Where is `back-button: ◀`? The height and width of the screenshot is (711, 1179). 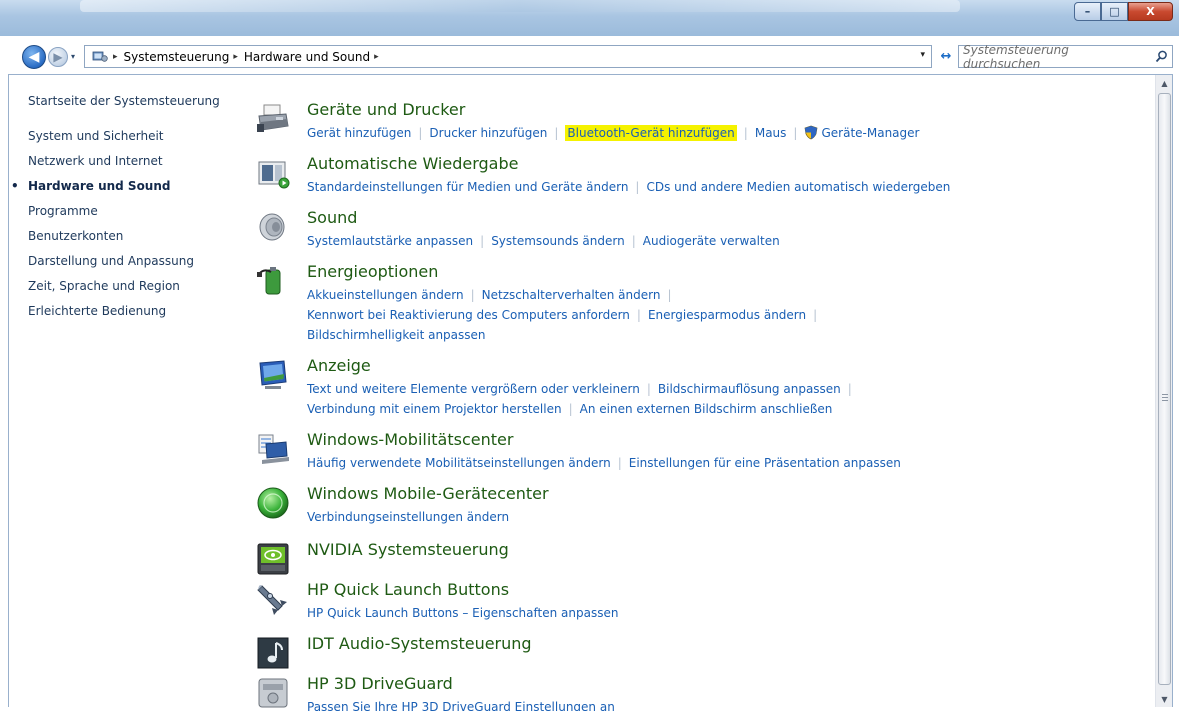
back-button: ◀ is located at coordinates (34, 57).